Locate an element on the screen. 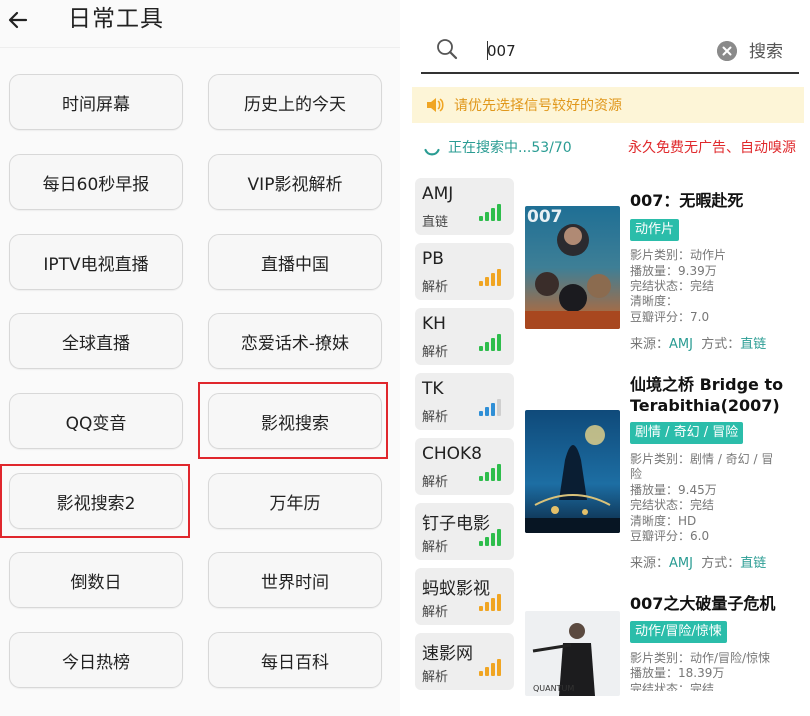 This screenshot has width=810, height=716. tool-button-love-talk: 恋爱话术-撩妹 is located at coordinates (295, 341).